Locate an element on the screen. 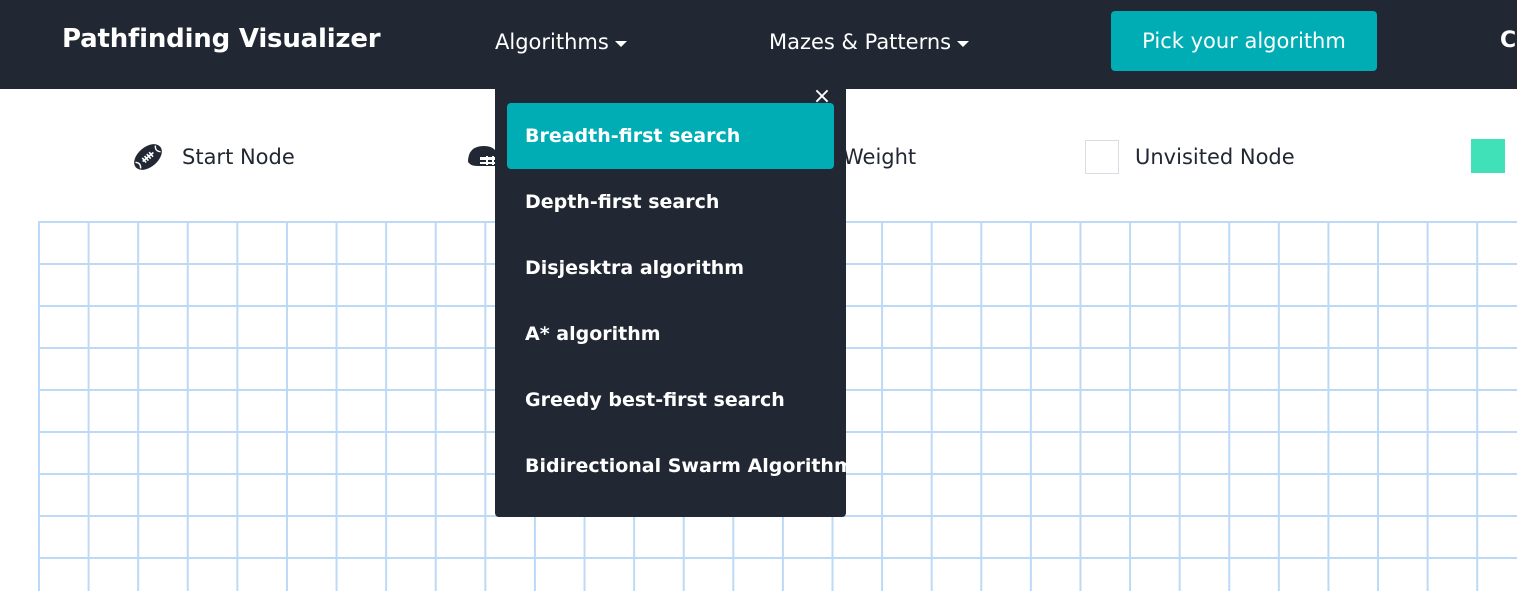 The width and height of the screenshot is (1517, 591). dropdown-item-dfs: Depth-first search is located at coordinates (670, 202).